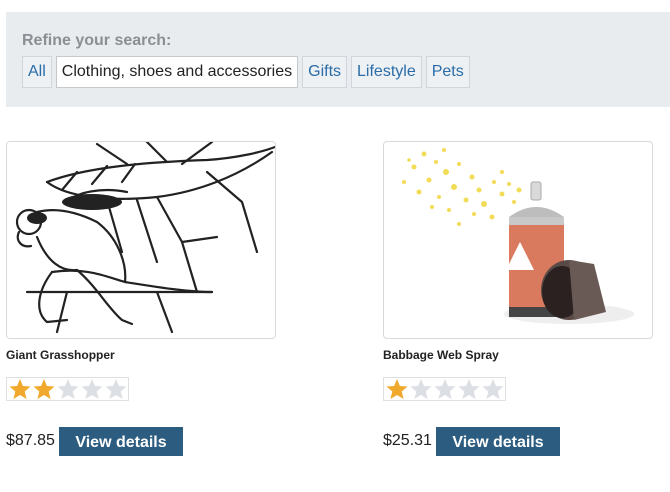  Describe the element at coordinates (60, 355) in the screenshot. I see `product-name: Giant Grasshopper` at that location.